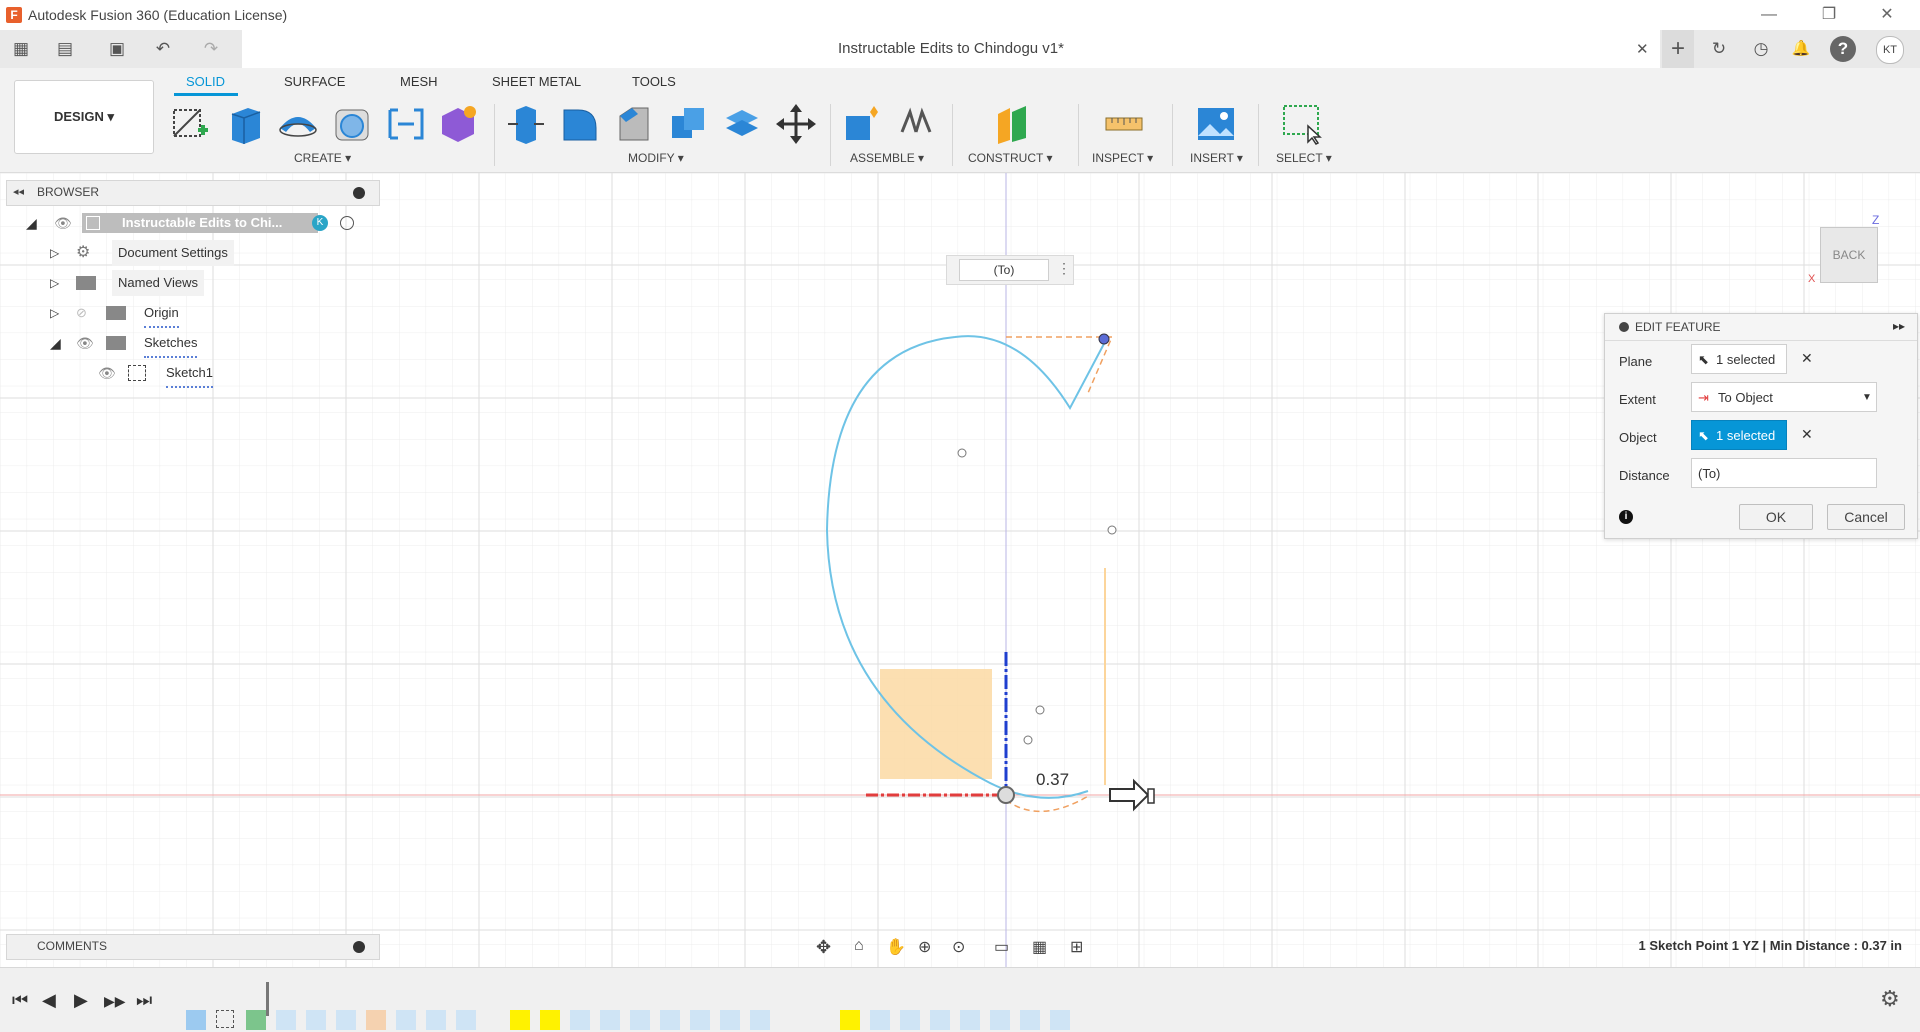 This screenshot has height=1032, width=1920. I want to click on distance-input-chip: (To) ⋮, so click(1010, 270).